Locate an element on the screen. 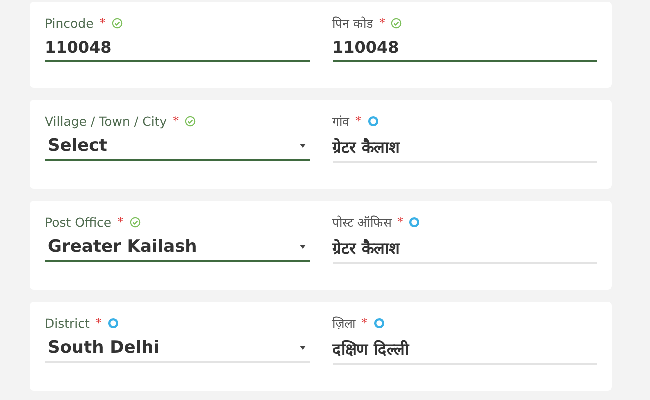 The height and width of the screenshot is (400, 650). input-field: दक्षिण दिल्ली is located at coordinates (464, 350).